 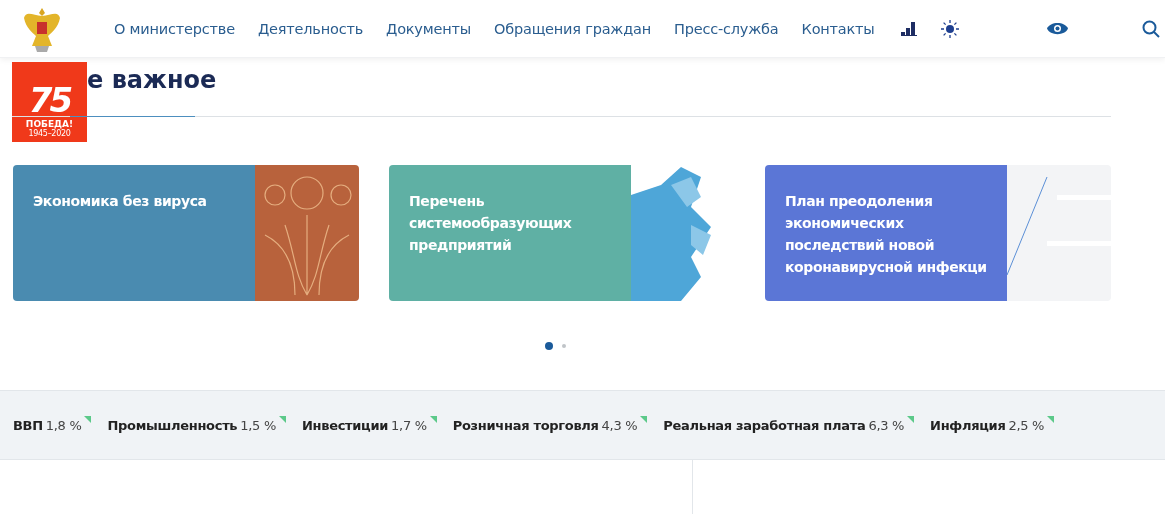 What do you see at coordinates (310, 28) in the screenshot?
I see `nav-link: Деятельность` at bounding box center [310, 28].